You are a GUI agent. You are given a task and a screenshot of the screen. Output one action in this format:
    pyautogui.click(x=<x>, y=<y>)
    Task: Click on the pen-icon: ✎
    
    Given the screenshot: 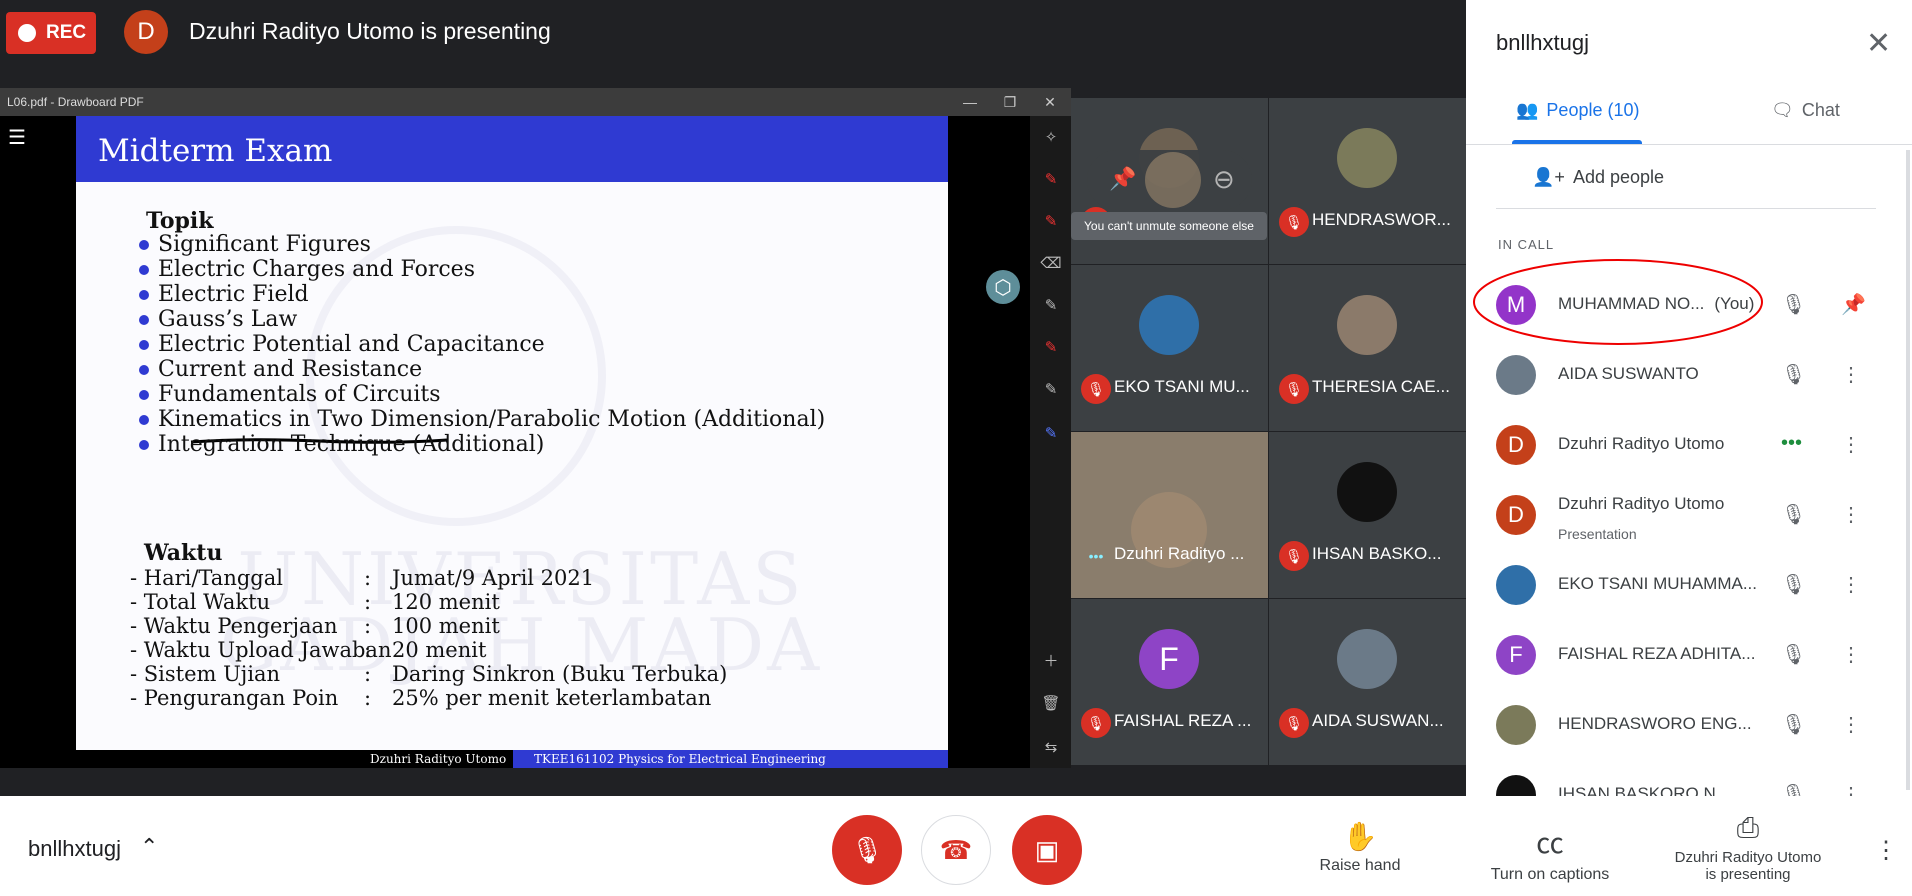 What is the action you would take?
    pyautogui.click(x=1051, y=223)
    